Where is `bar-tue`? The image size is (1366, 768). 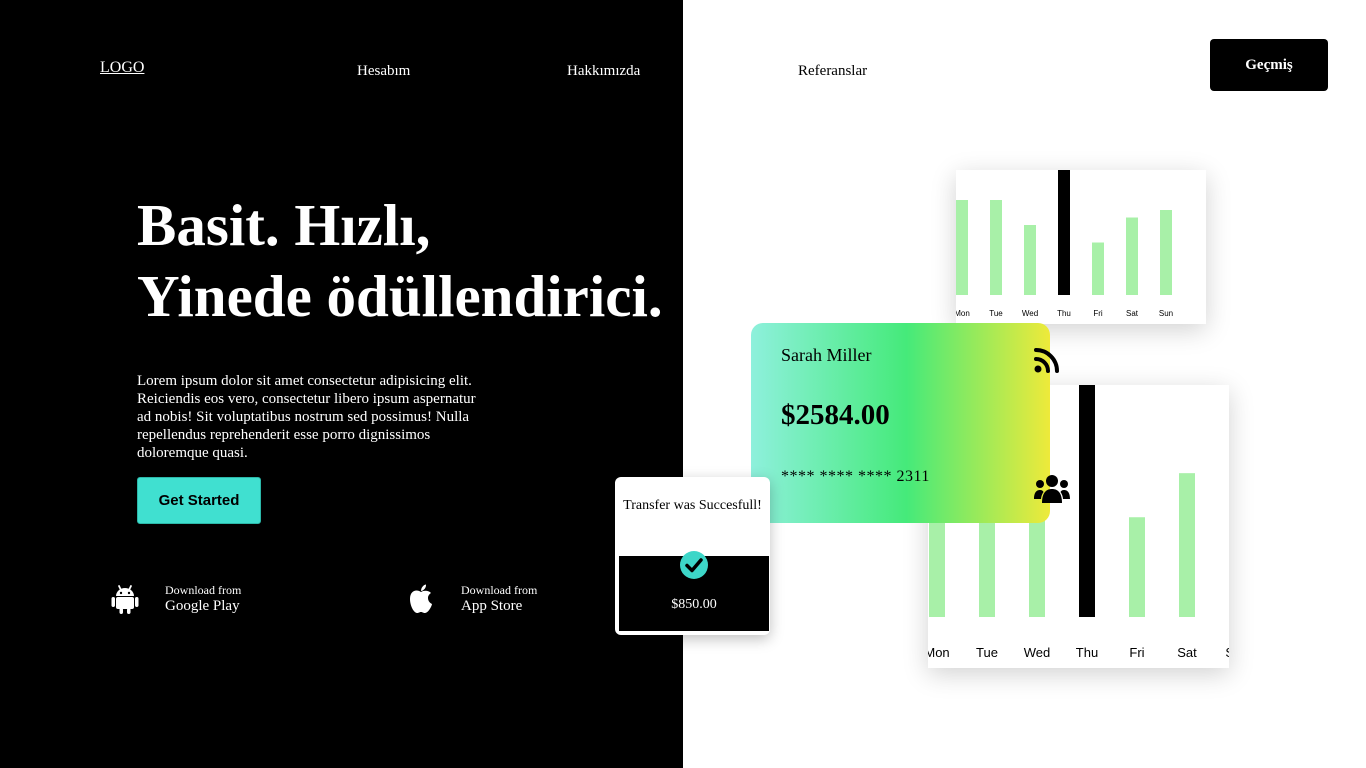 bar-tue is located at coordinates (996, 247).